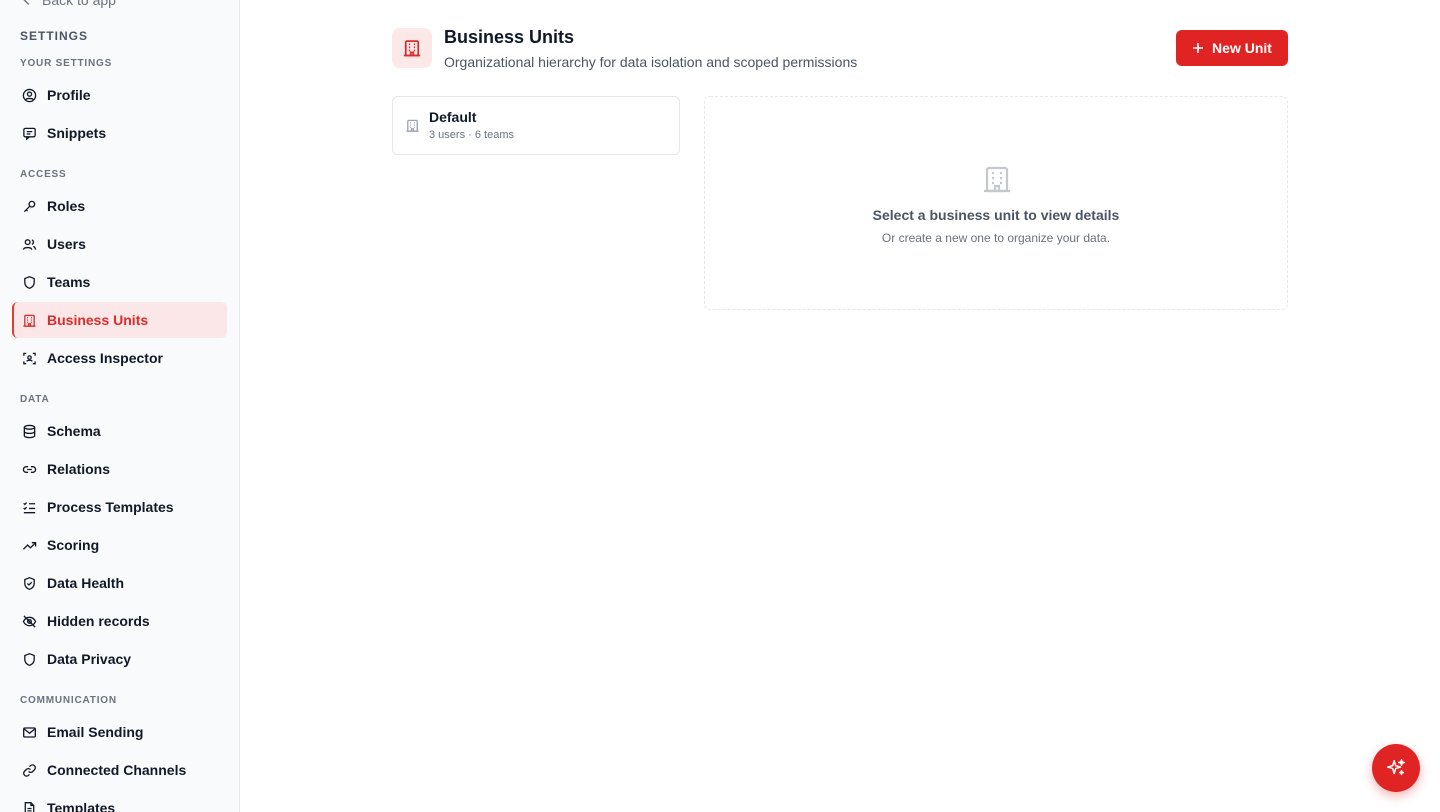 This screenshot has height=812, width=1440. I want to click on sidebar-item-process-templates: Process Templates, so click(119, 507).